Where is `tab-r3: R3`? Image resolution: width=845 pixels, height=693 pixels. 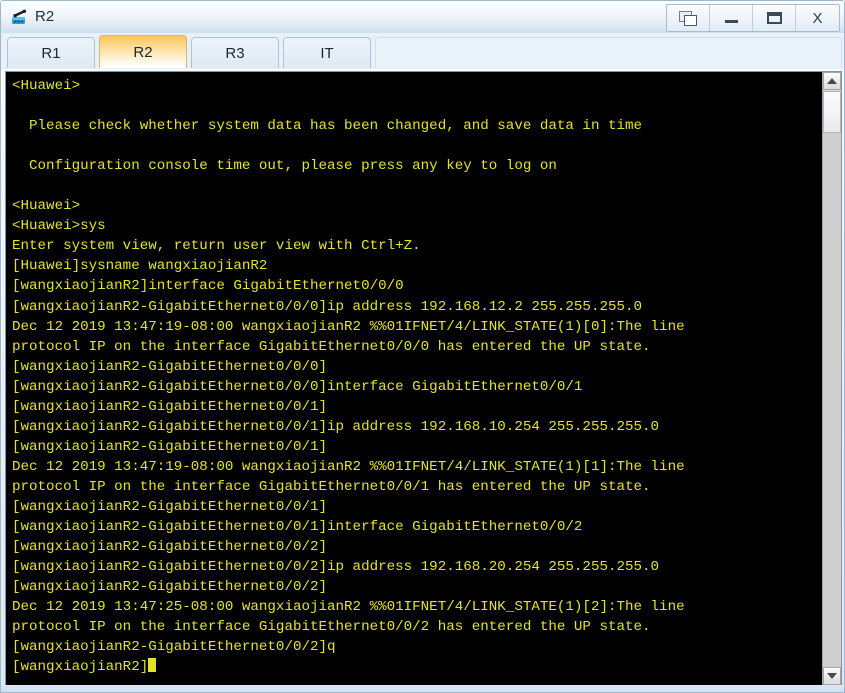 tab-r3: R3 is located at coordinates (235, 52).